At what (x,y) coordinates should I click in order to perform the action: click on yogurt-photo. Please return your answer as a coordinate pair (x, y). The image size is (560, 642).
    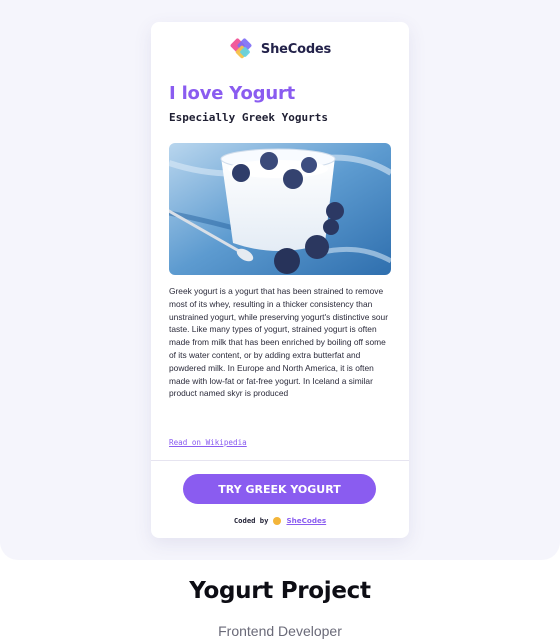
    Looking at the image, I should click on (280, 209).